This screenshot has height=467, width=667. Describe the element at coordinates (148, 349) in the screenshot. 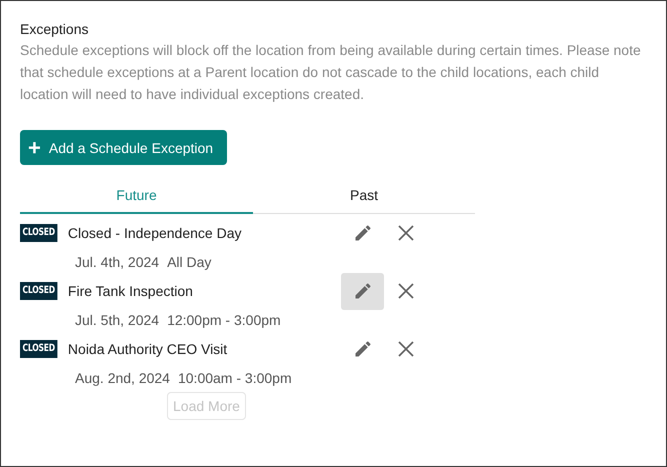

I see `exception-title: Noida Authority CEO Visit` at that location.